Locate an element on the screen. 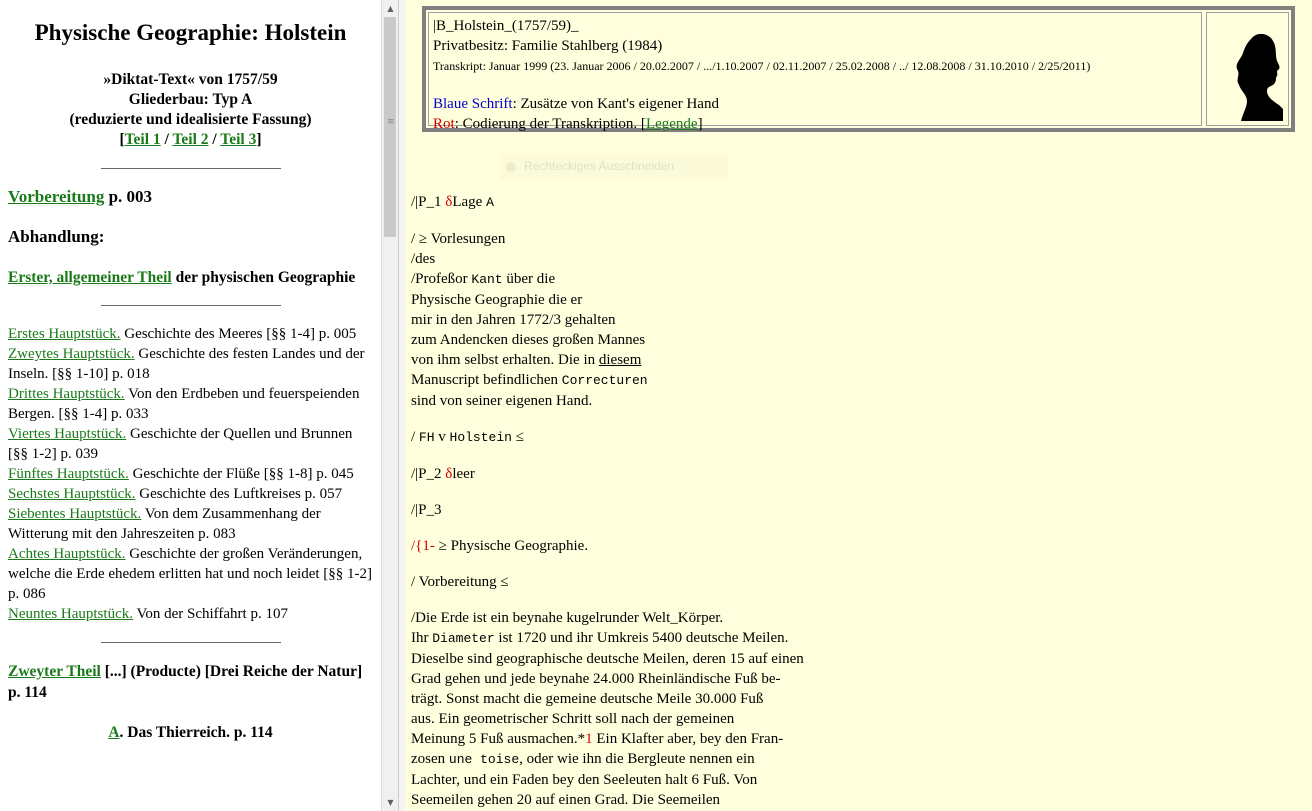 The height and width of the screenshot is (811, 1312). text: Lage is located at coordinates (469, 202).